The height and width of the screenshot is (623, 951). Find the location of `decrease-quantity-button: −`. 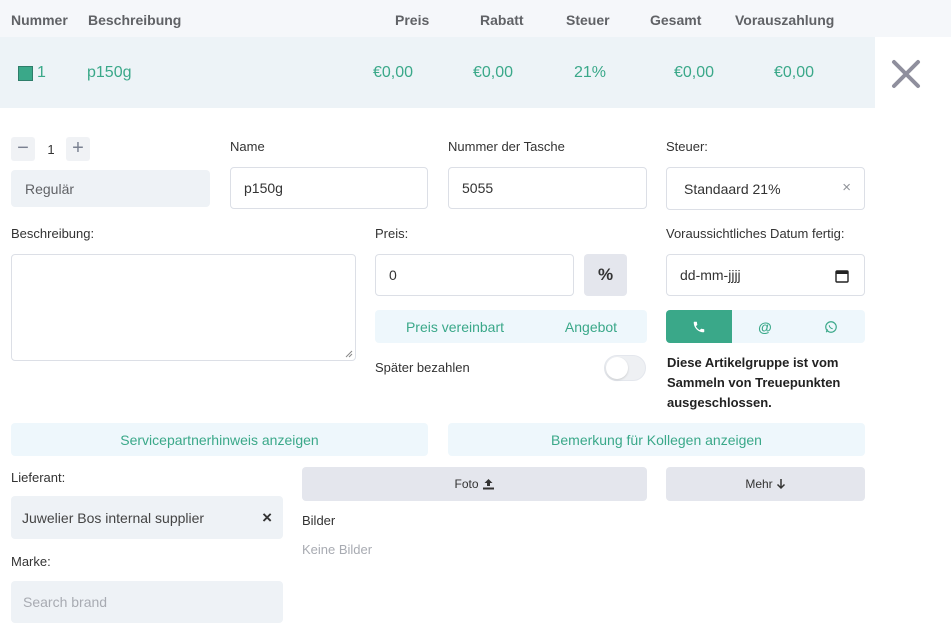

decrease-quantity-button: − is located at coordinates (23, 149).